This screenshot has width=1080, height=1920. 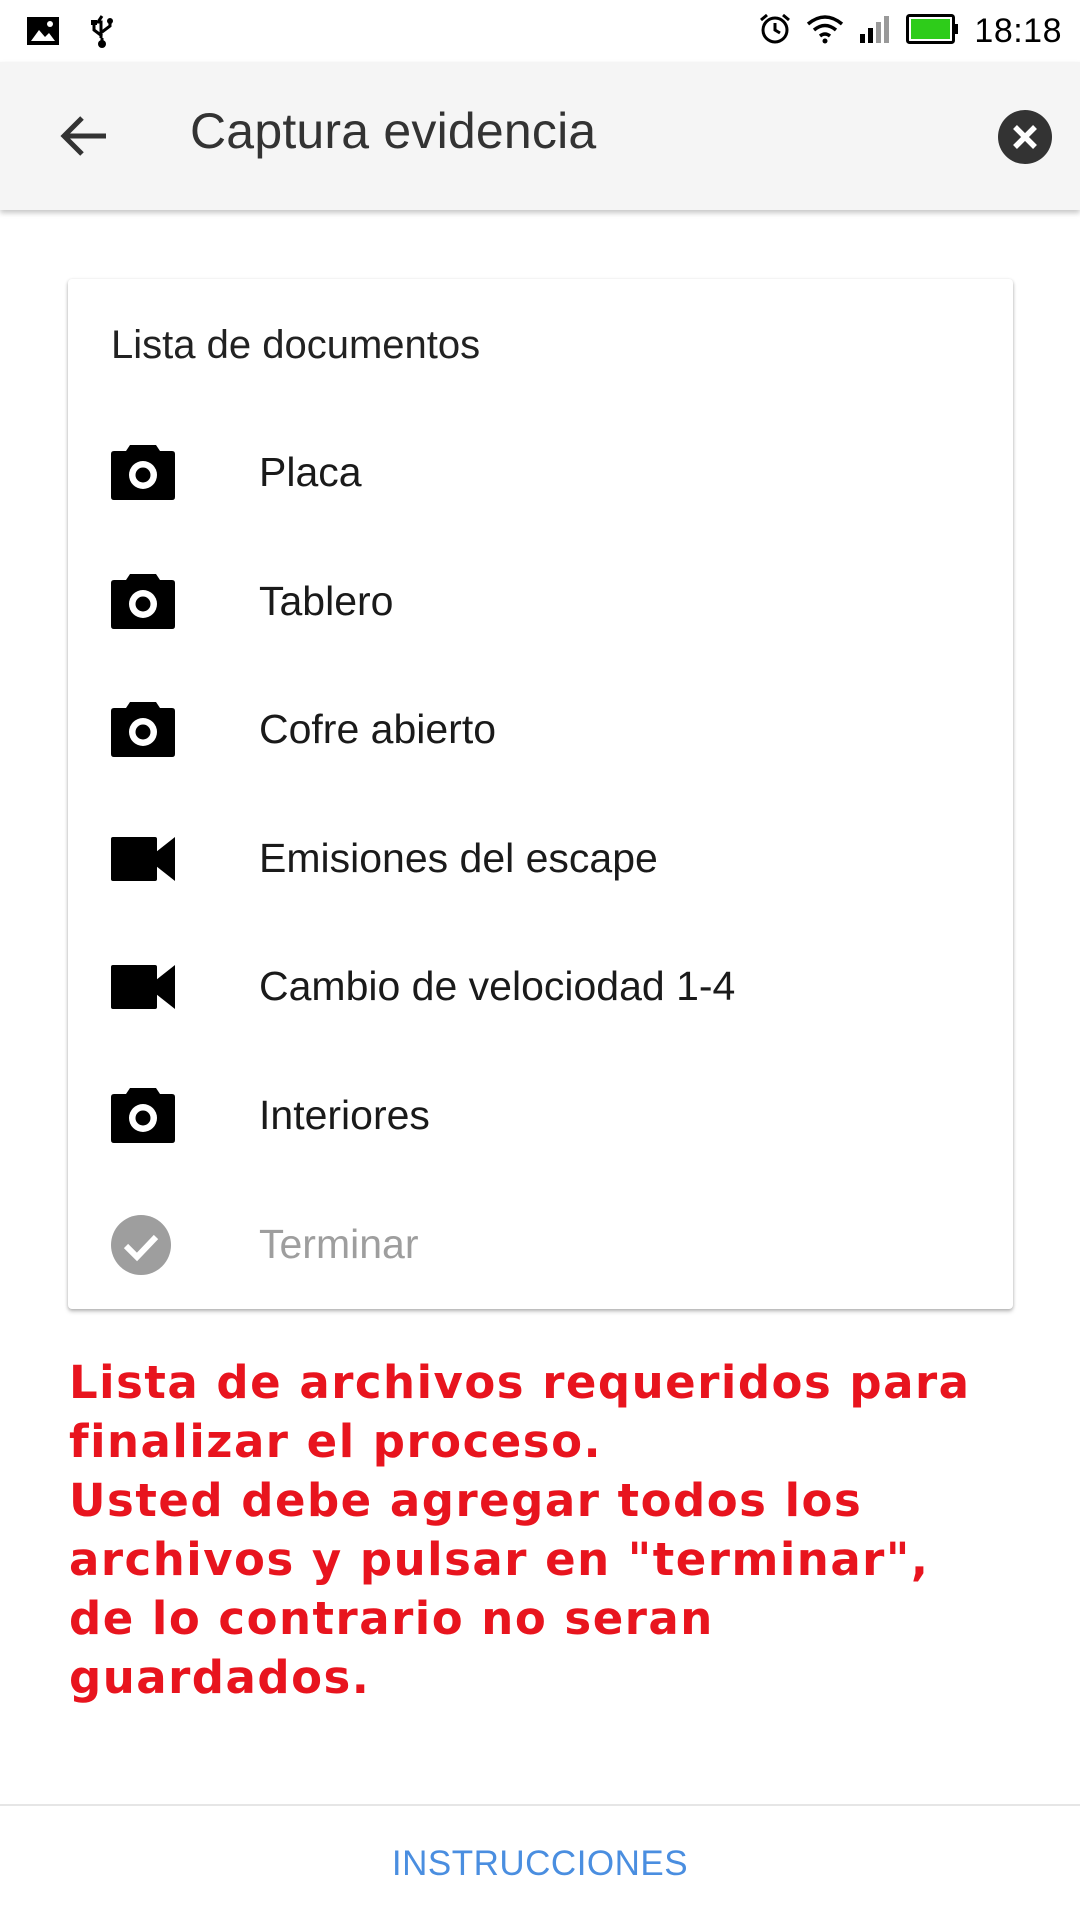 What do you see at coordinates (336, 1441) in the screenshot?
I see `note-line: finalizar el proceso.` at bounding box center [336, 1441].